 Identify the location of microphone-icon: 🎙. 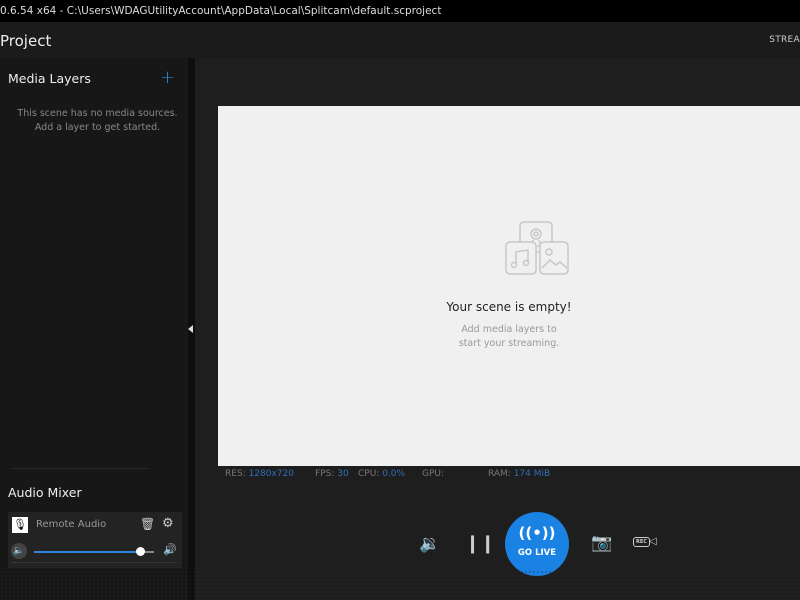
(20, 525).